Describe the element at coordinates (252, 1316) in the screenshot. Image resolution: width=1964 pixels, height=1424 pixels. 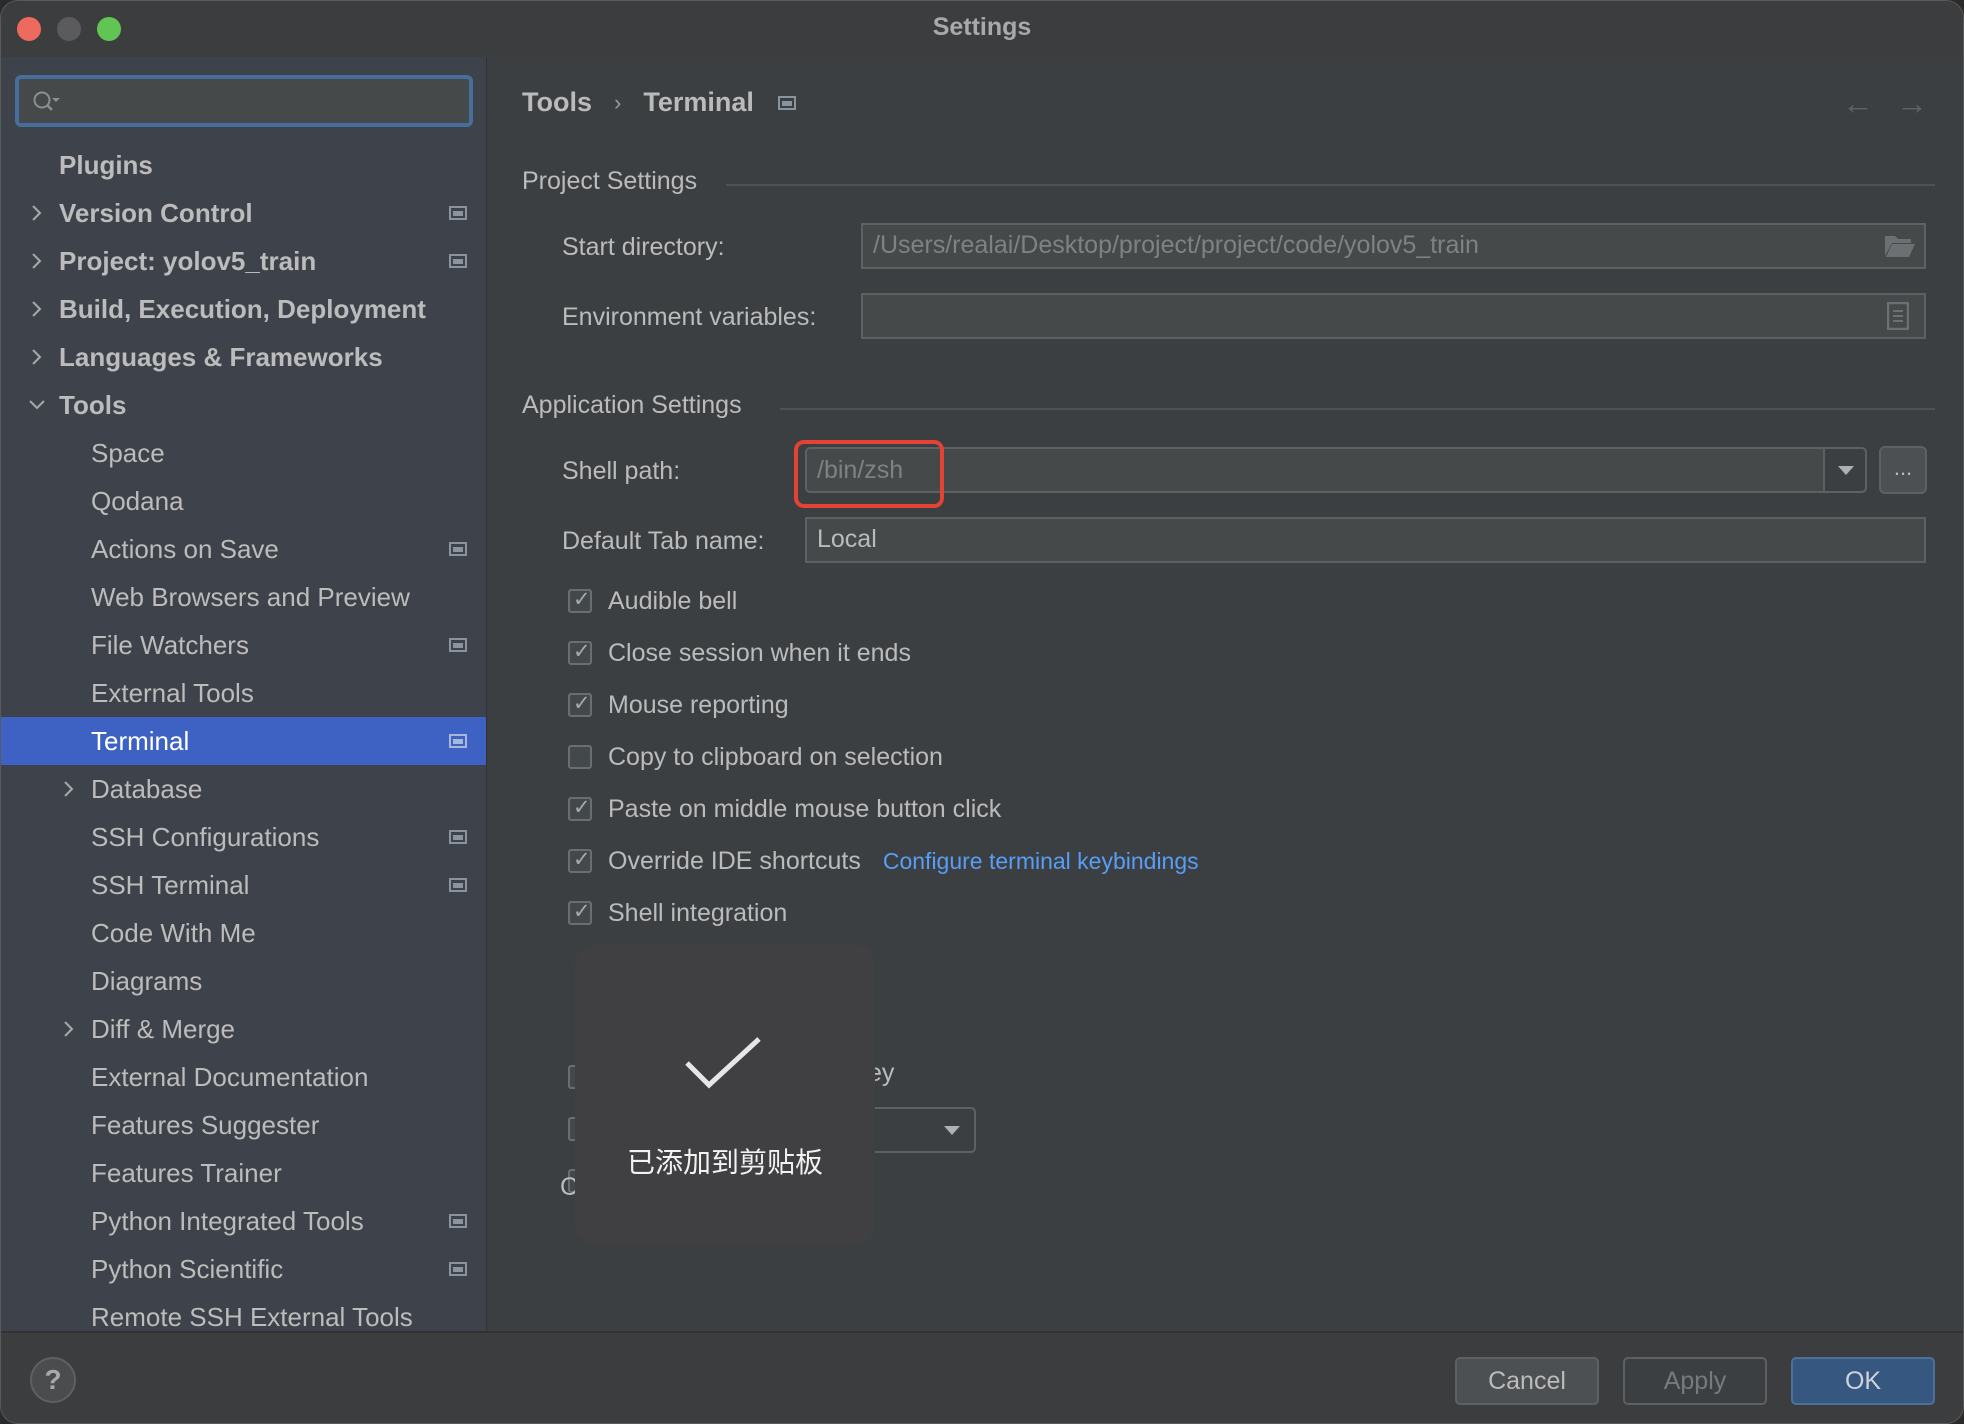
I see `sidebar-item-label: Remote SSH External Tools` at that location.